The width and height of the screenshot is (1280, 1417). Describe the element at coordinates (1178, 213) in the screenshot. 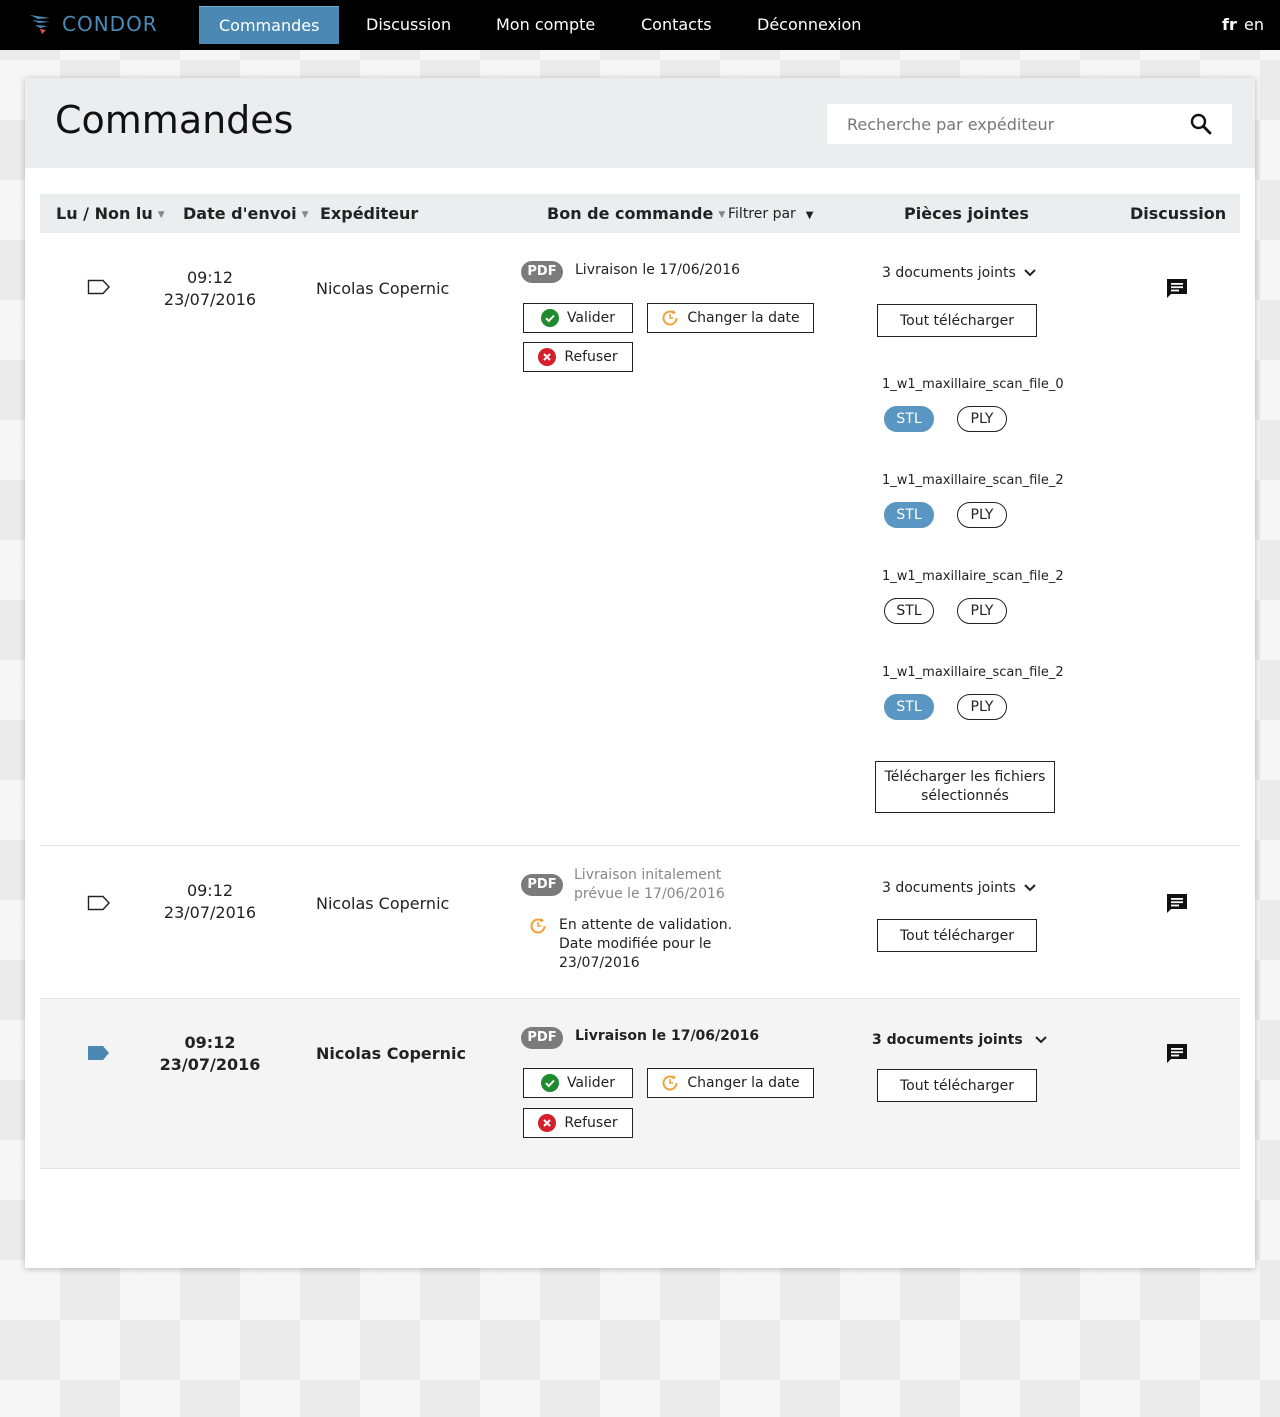

I see `header-discussion: Discussion` at that location.